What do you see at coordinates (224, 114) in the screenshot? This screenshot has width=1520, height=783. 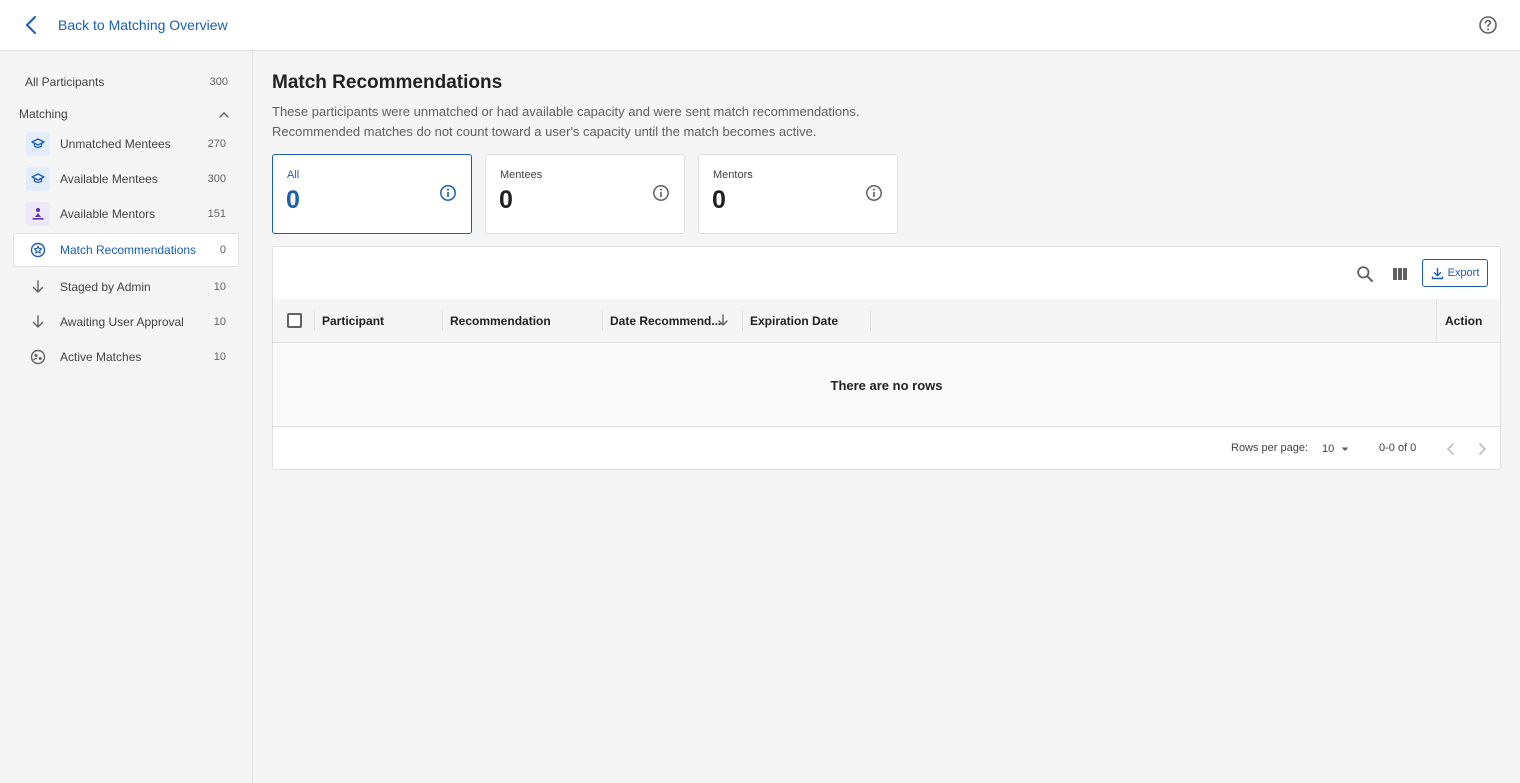 I see `chevron-up-icon` at bounding box center [224, 114].